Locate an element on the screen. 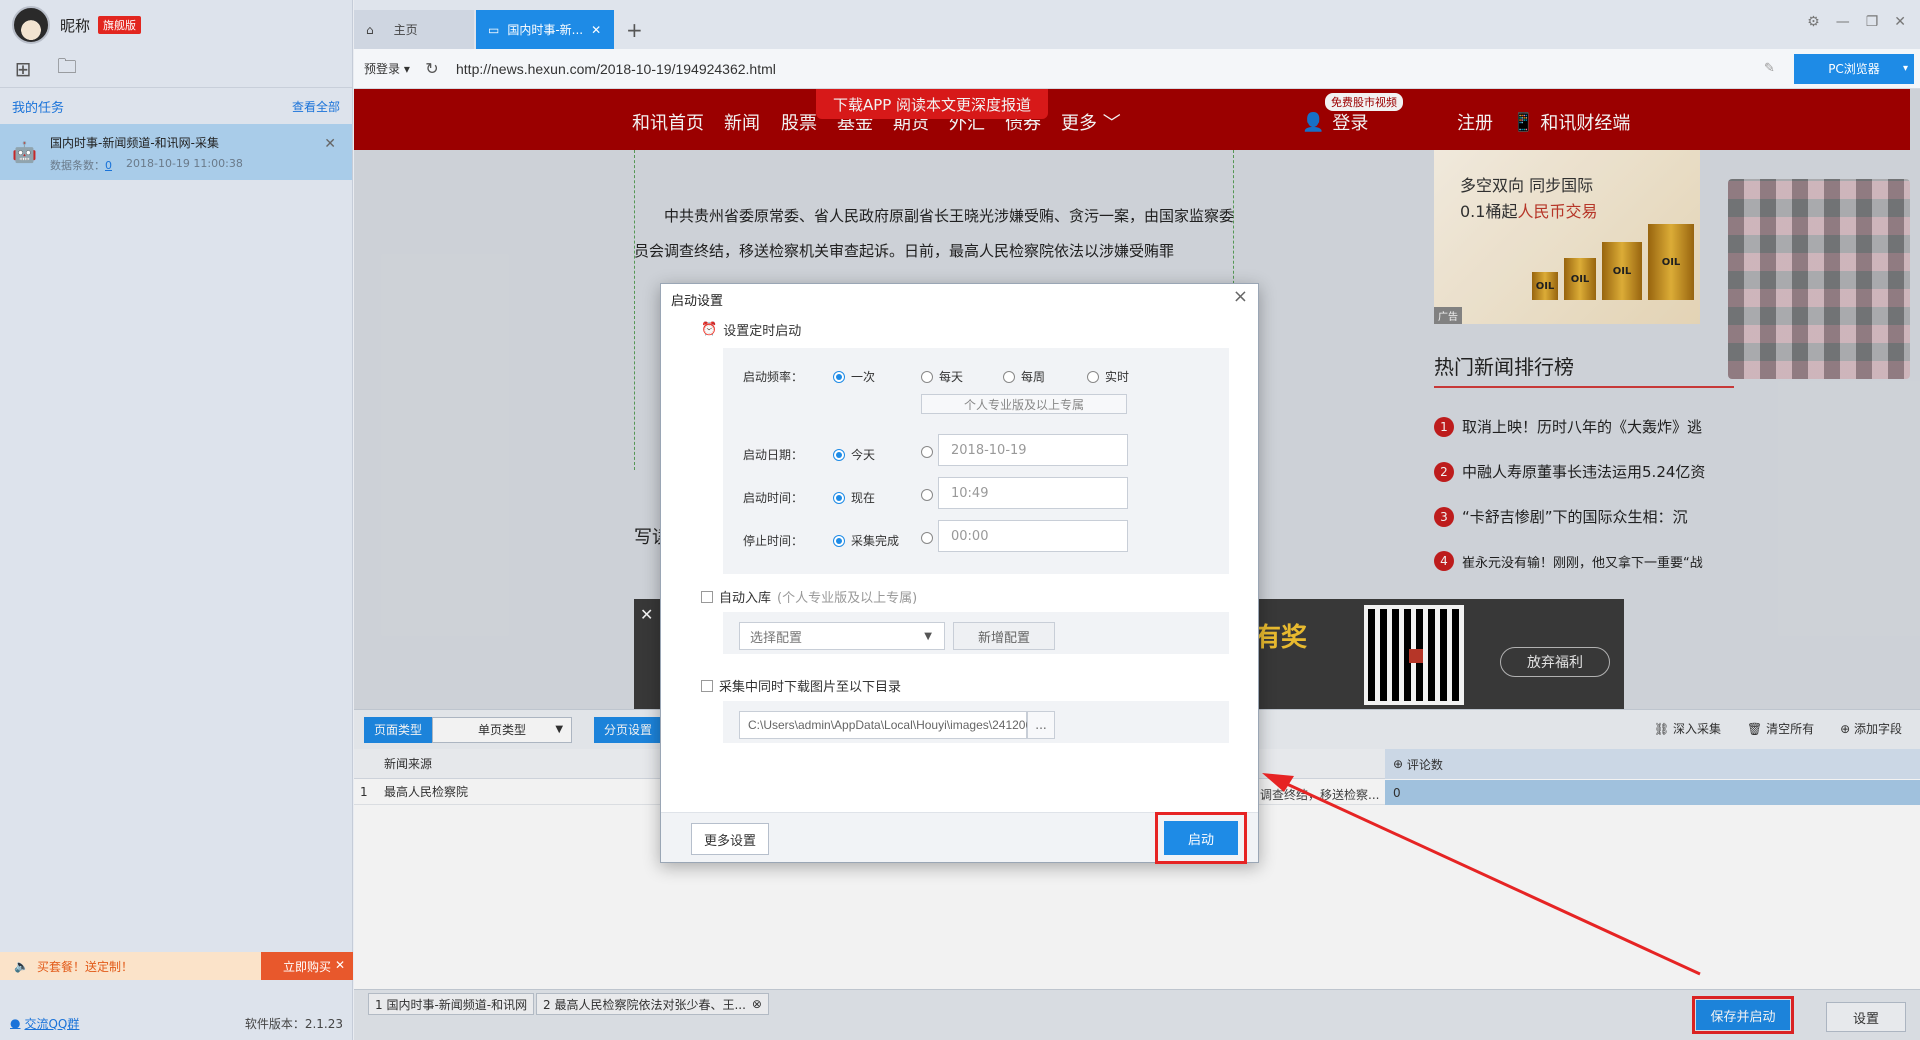 The height and width of the screenshot is (1040, 1920). qq-group-link: ● 交流QQ群 is located at coordinates (44, 1023).